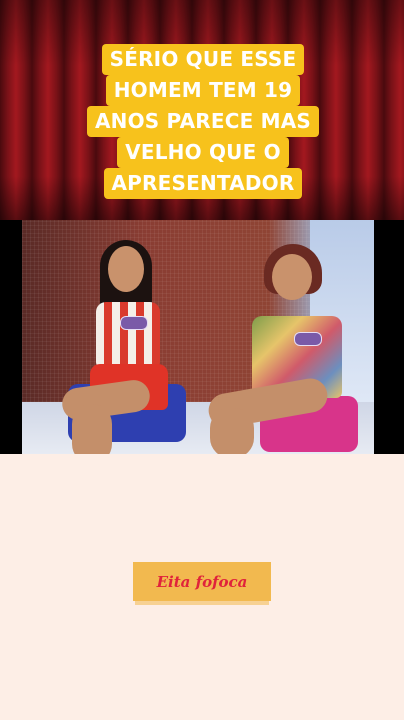 The image size is (404, 720). What do you see at coordinates (203, 183) in the screenshot?
I see `caption-line-5: APRESENTADOR` at bounding box center [203, 183].